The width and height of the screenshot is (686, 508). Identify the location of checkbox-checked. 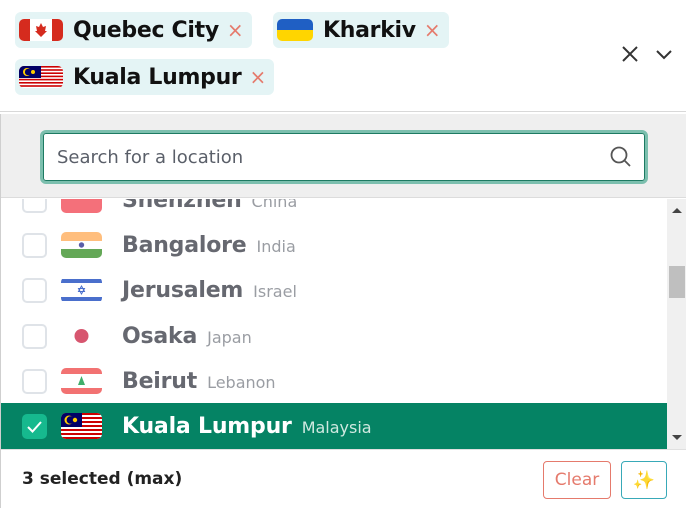
(34, 426).